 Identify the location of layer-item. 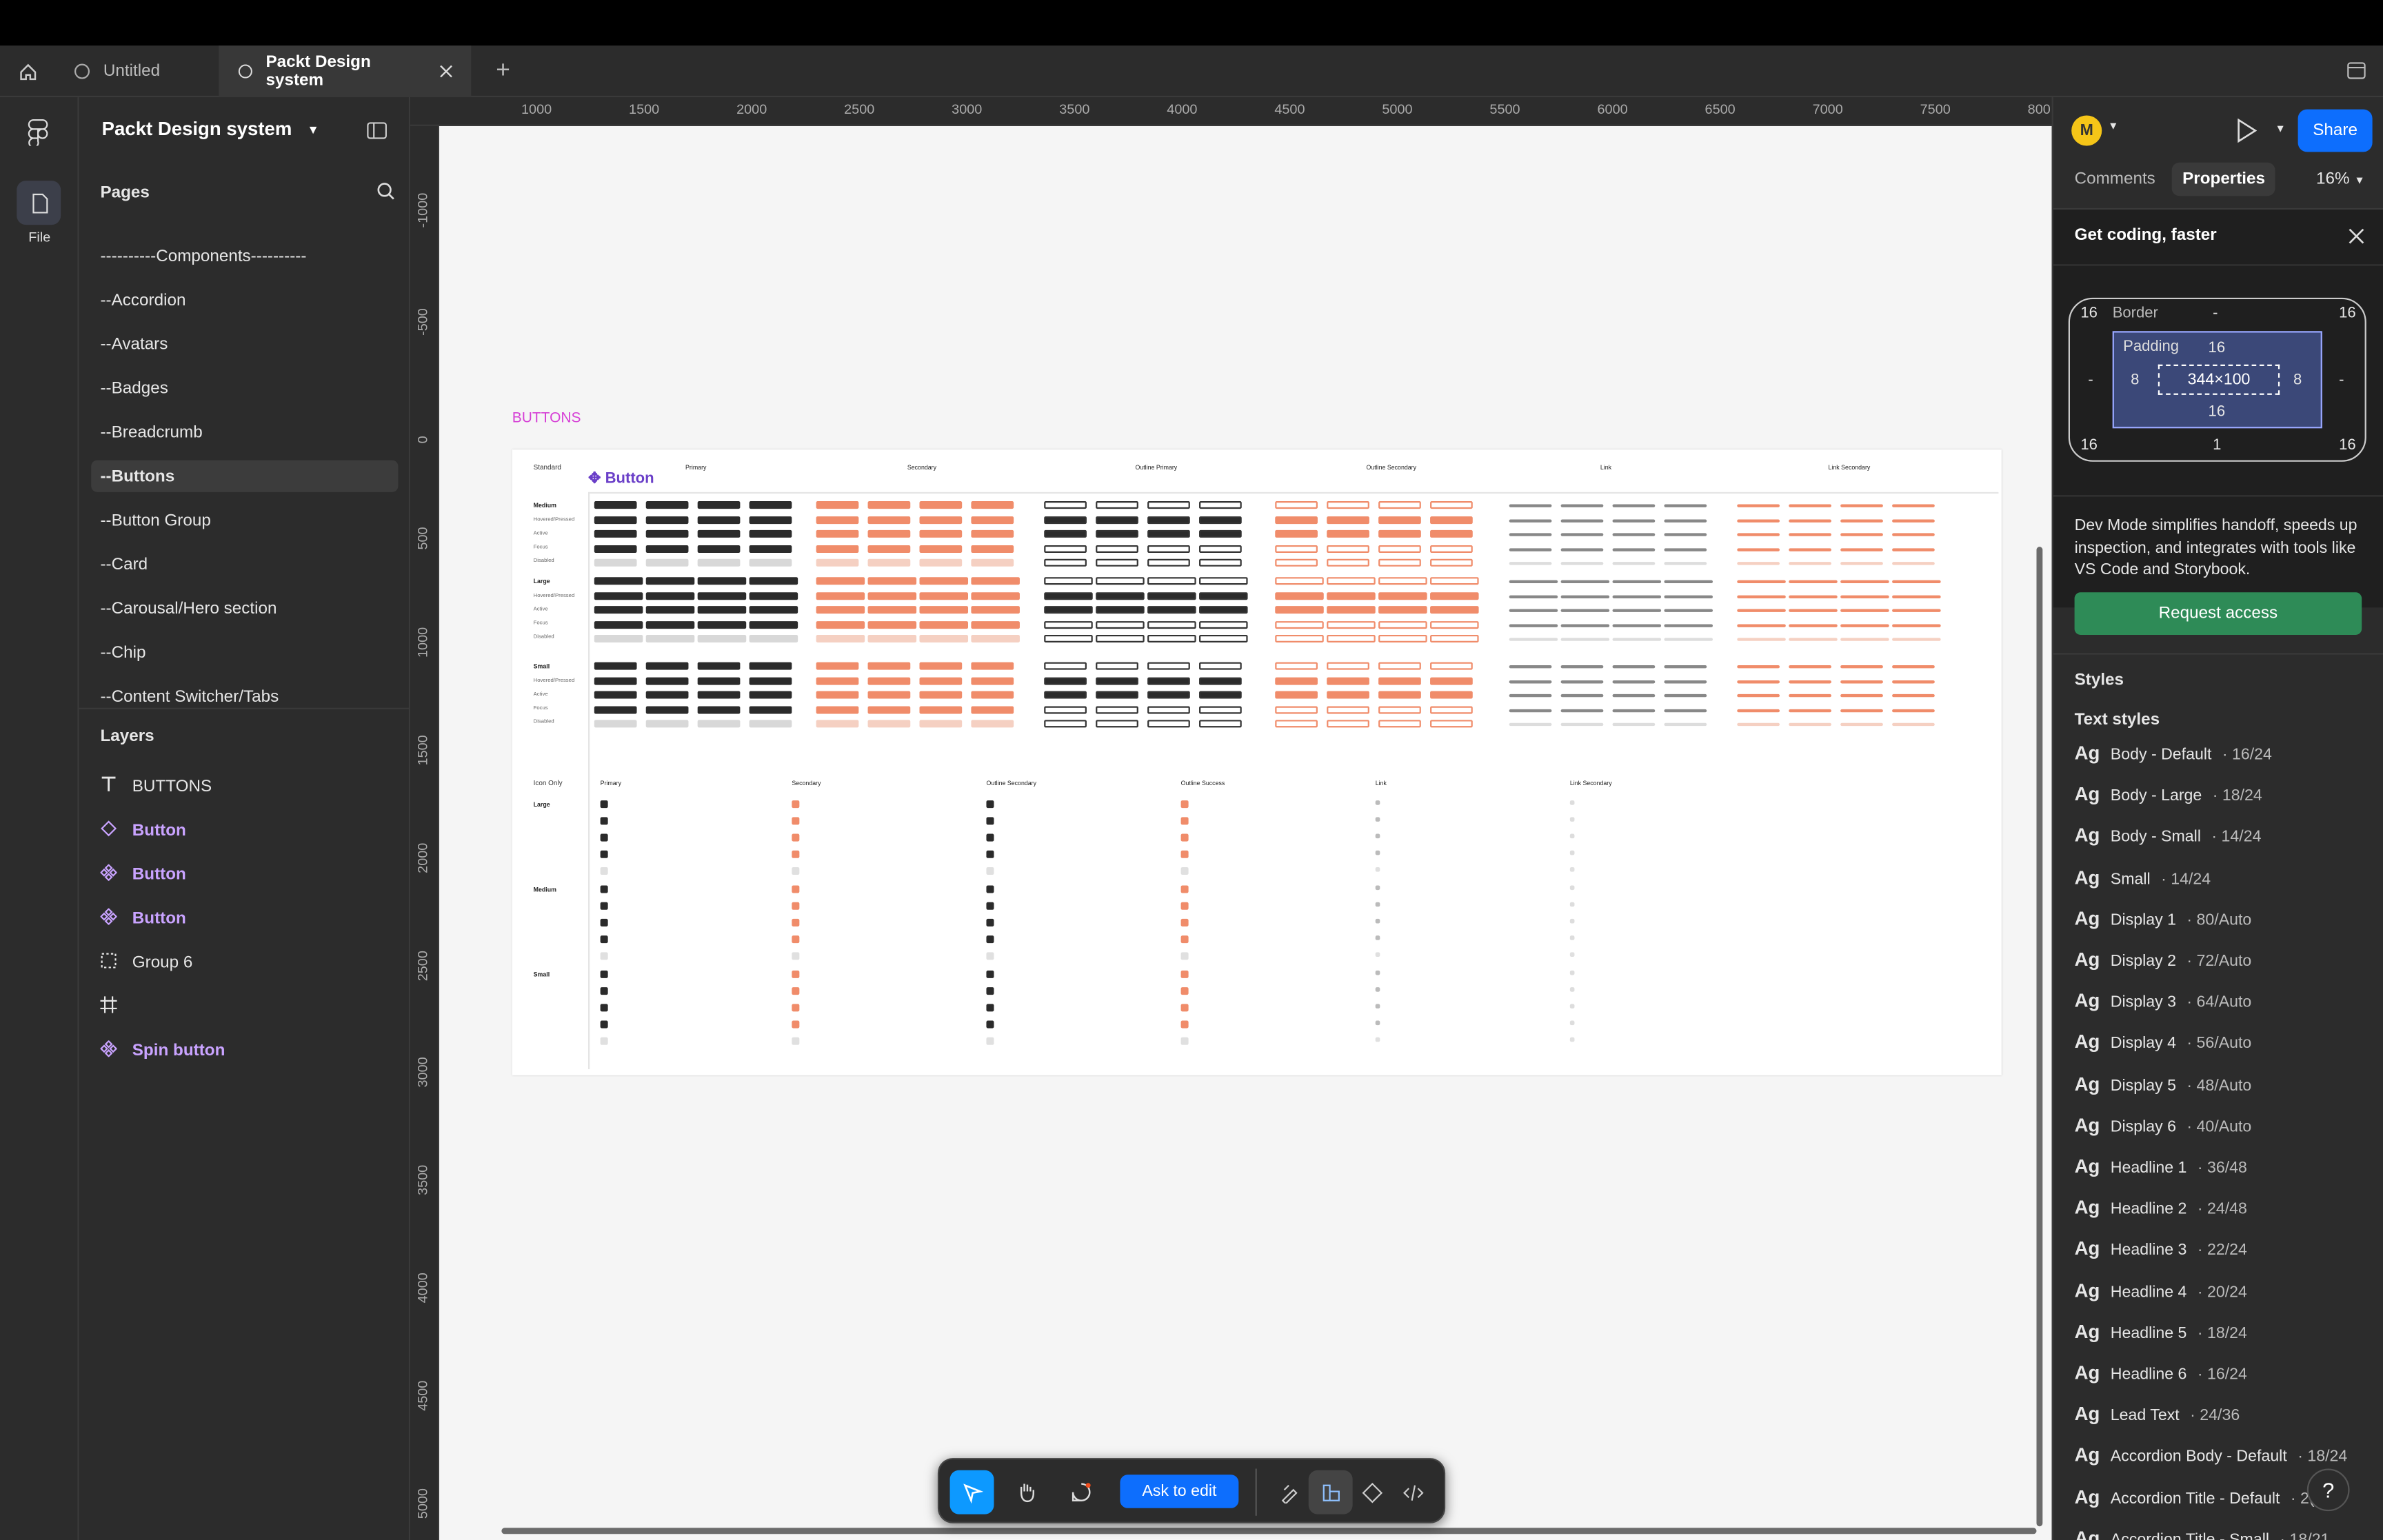
(244, 1007).